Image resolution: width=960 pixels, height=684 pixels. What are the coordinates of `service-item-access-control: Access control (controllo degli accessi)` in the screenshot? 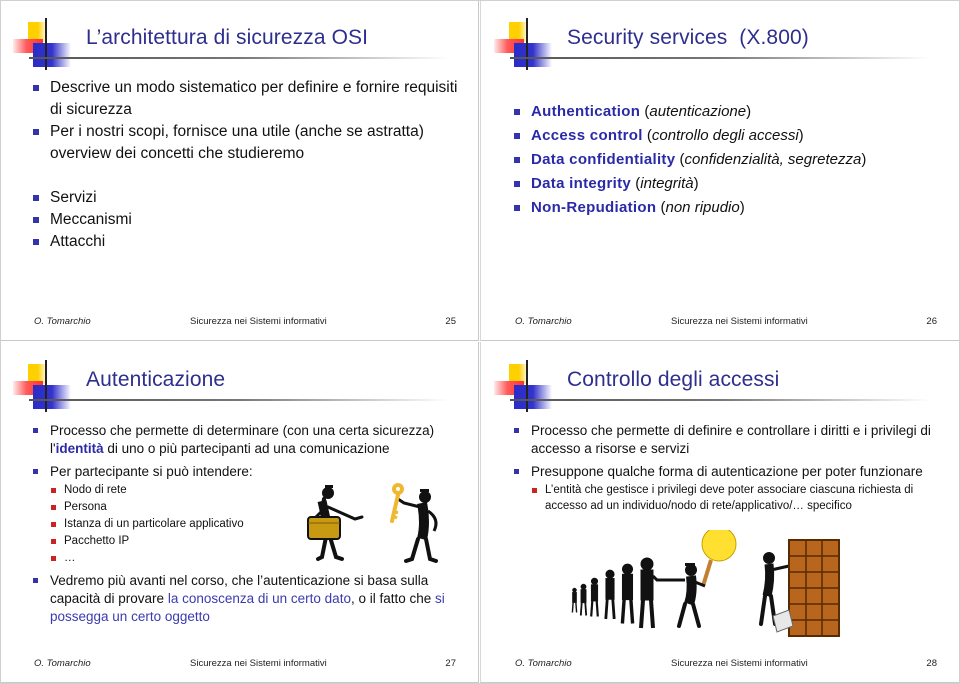 It's located at (728, 136).